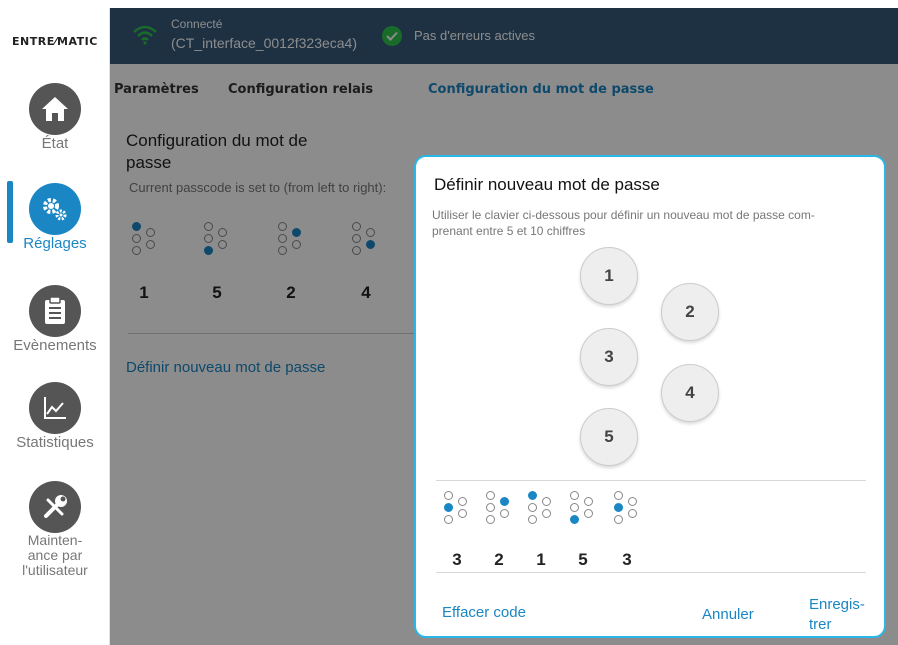 This screenshot has width=898, height=645. I want to click on new-digit: 2, so click(499, 559).